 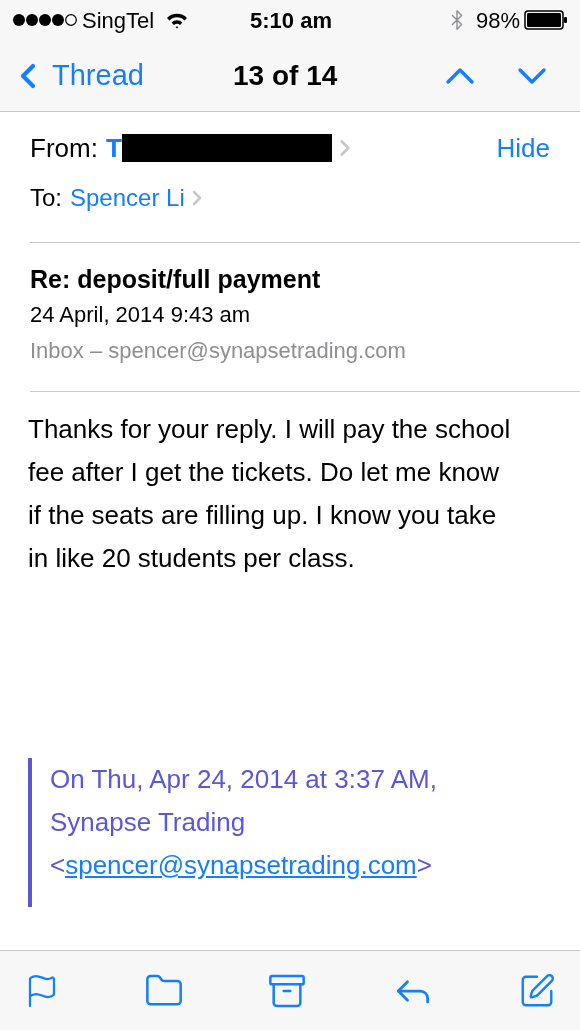 What do you see at coordinates (127, 198) in the screenshot?
I see `recipient-name: Spencer Li` at bounding box center [127, 198].